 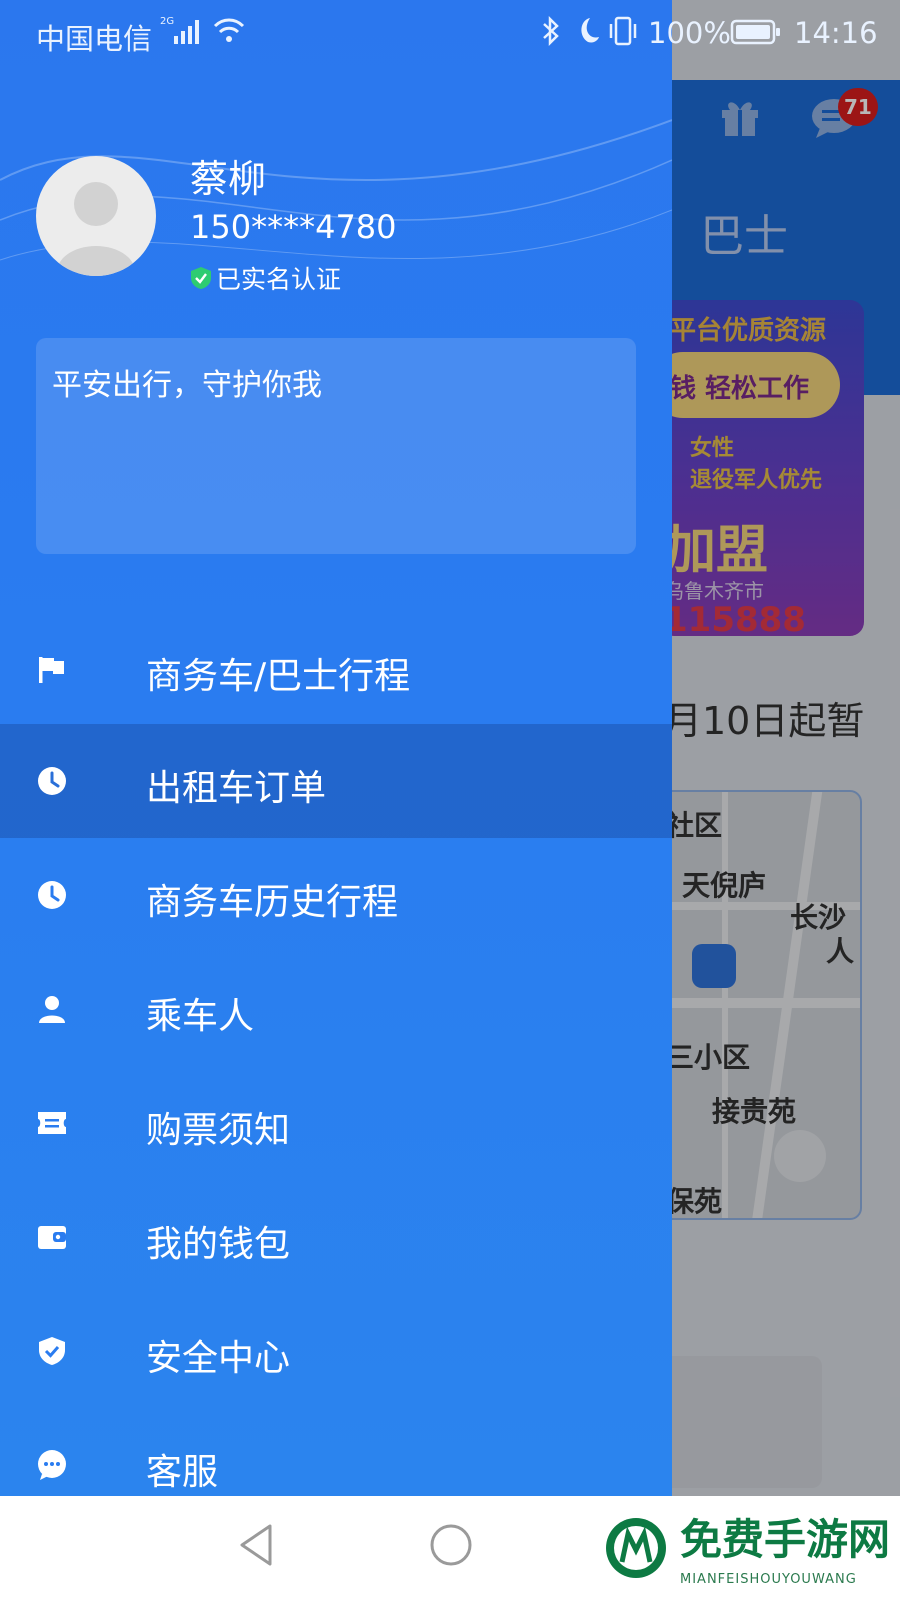 I want to click on menu-label: 客服, so click(x=182, y=1472).